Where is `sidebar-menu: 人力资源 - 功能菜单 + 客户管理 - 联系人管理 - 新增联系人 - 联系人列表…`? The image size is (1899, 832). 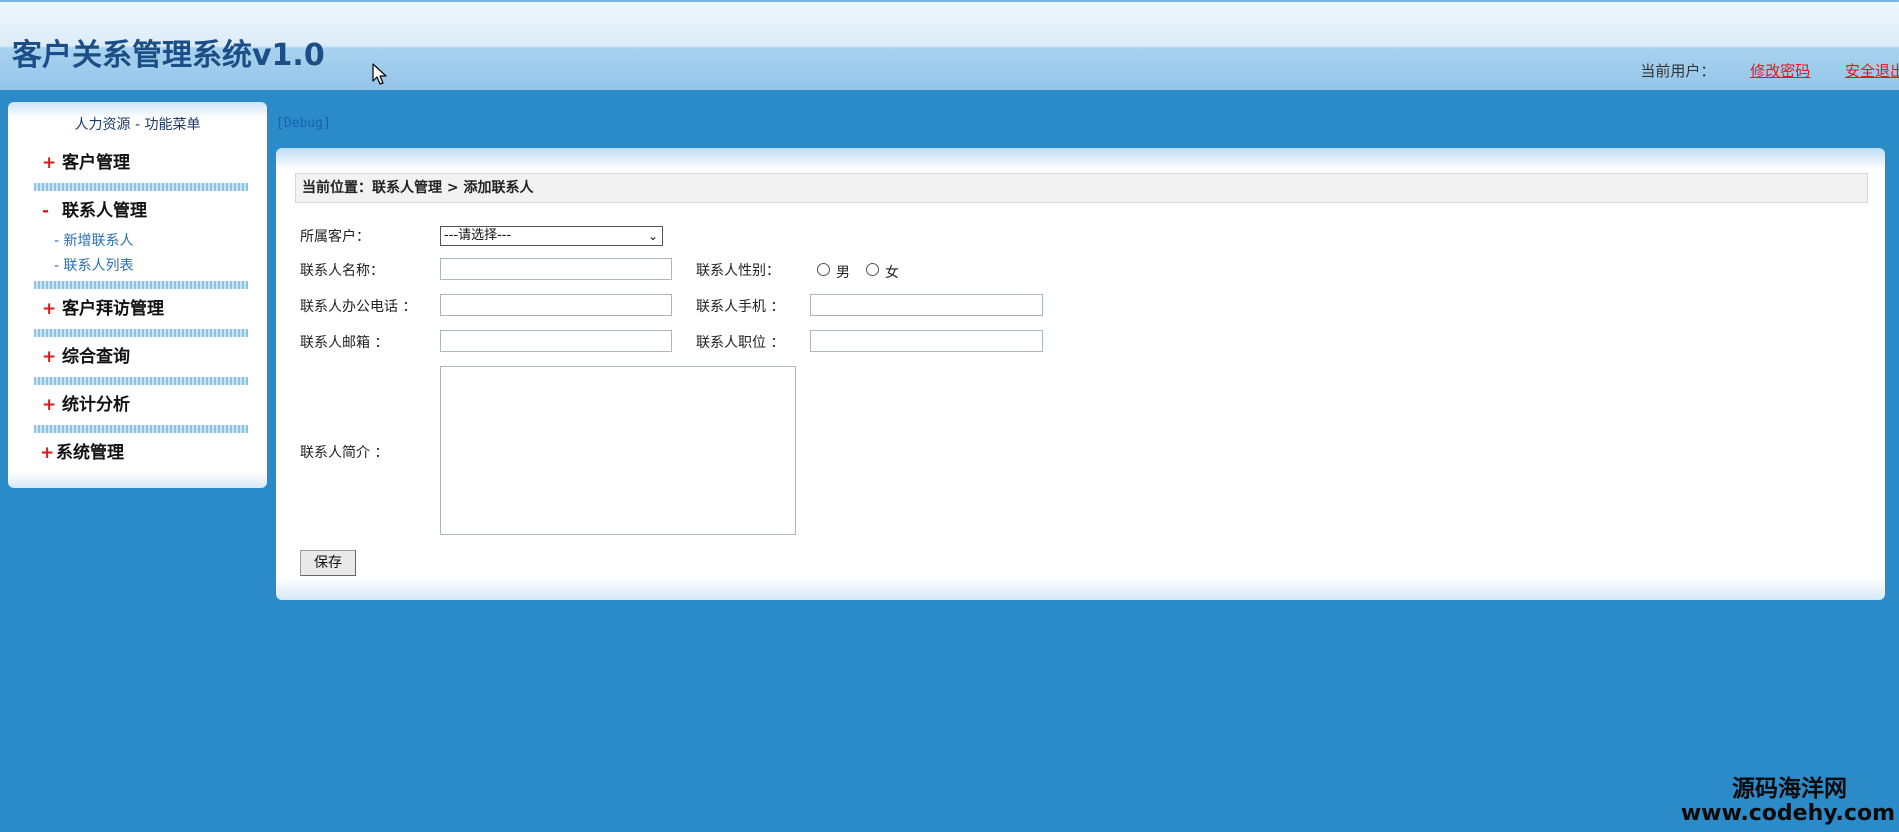
sidebar-menu: 人力资源 - 功能菜单 + 客户管理 - 联系人管理 - 新增联系人 - 联系人列表… is located at coordinates (137, 295).